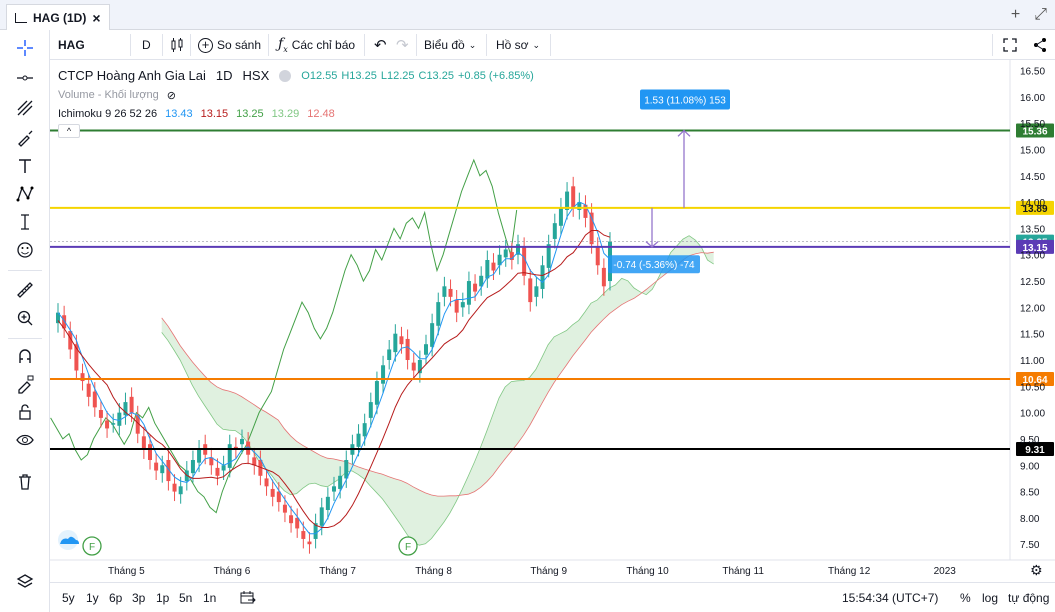 The image size is (1055, 612). I want to click on range-6m: 6p, so click(115, 598).